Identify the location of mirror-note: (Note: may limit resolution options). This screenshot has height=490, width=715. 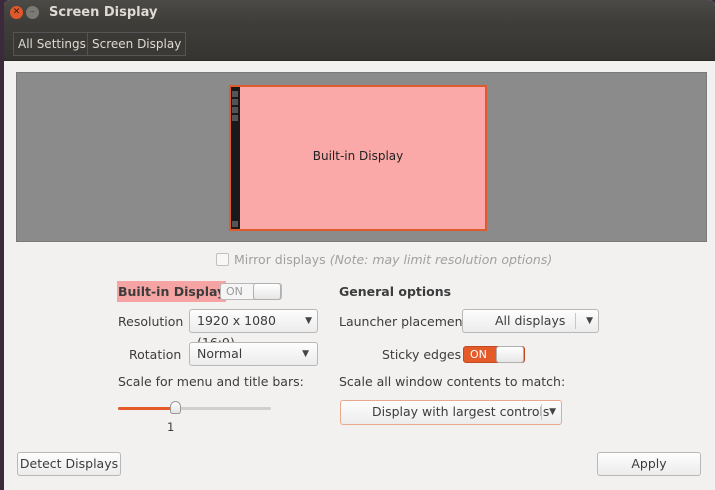
(441, 259).